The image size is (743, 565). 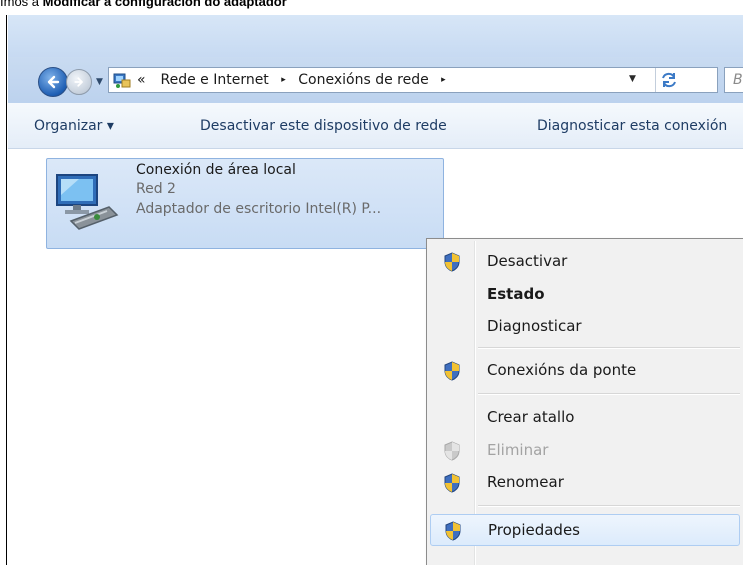 I want to click on menu-item-renomear: Renomear, so click(x=585, y=483).